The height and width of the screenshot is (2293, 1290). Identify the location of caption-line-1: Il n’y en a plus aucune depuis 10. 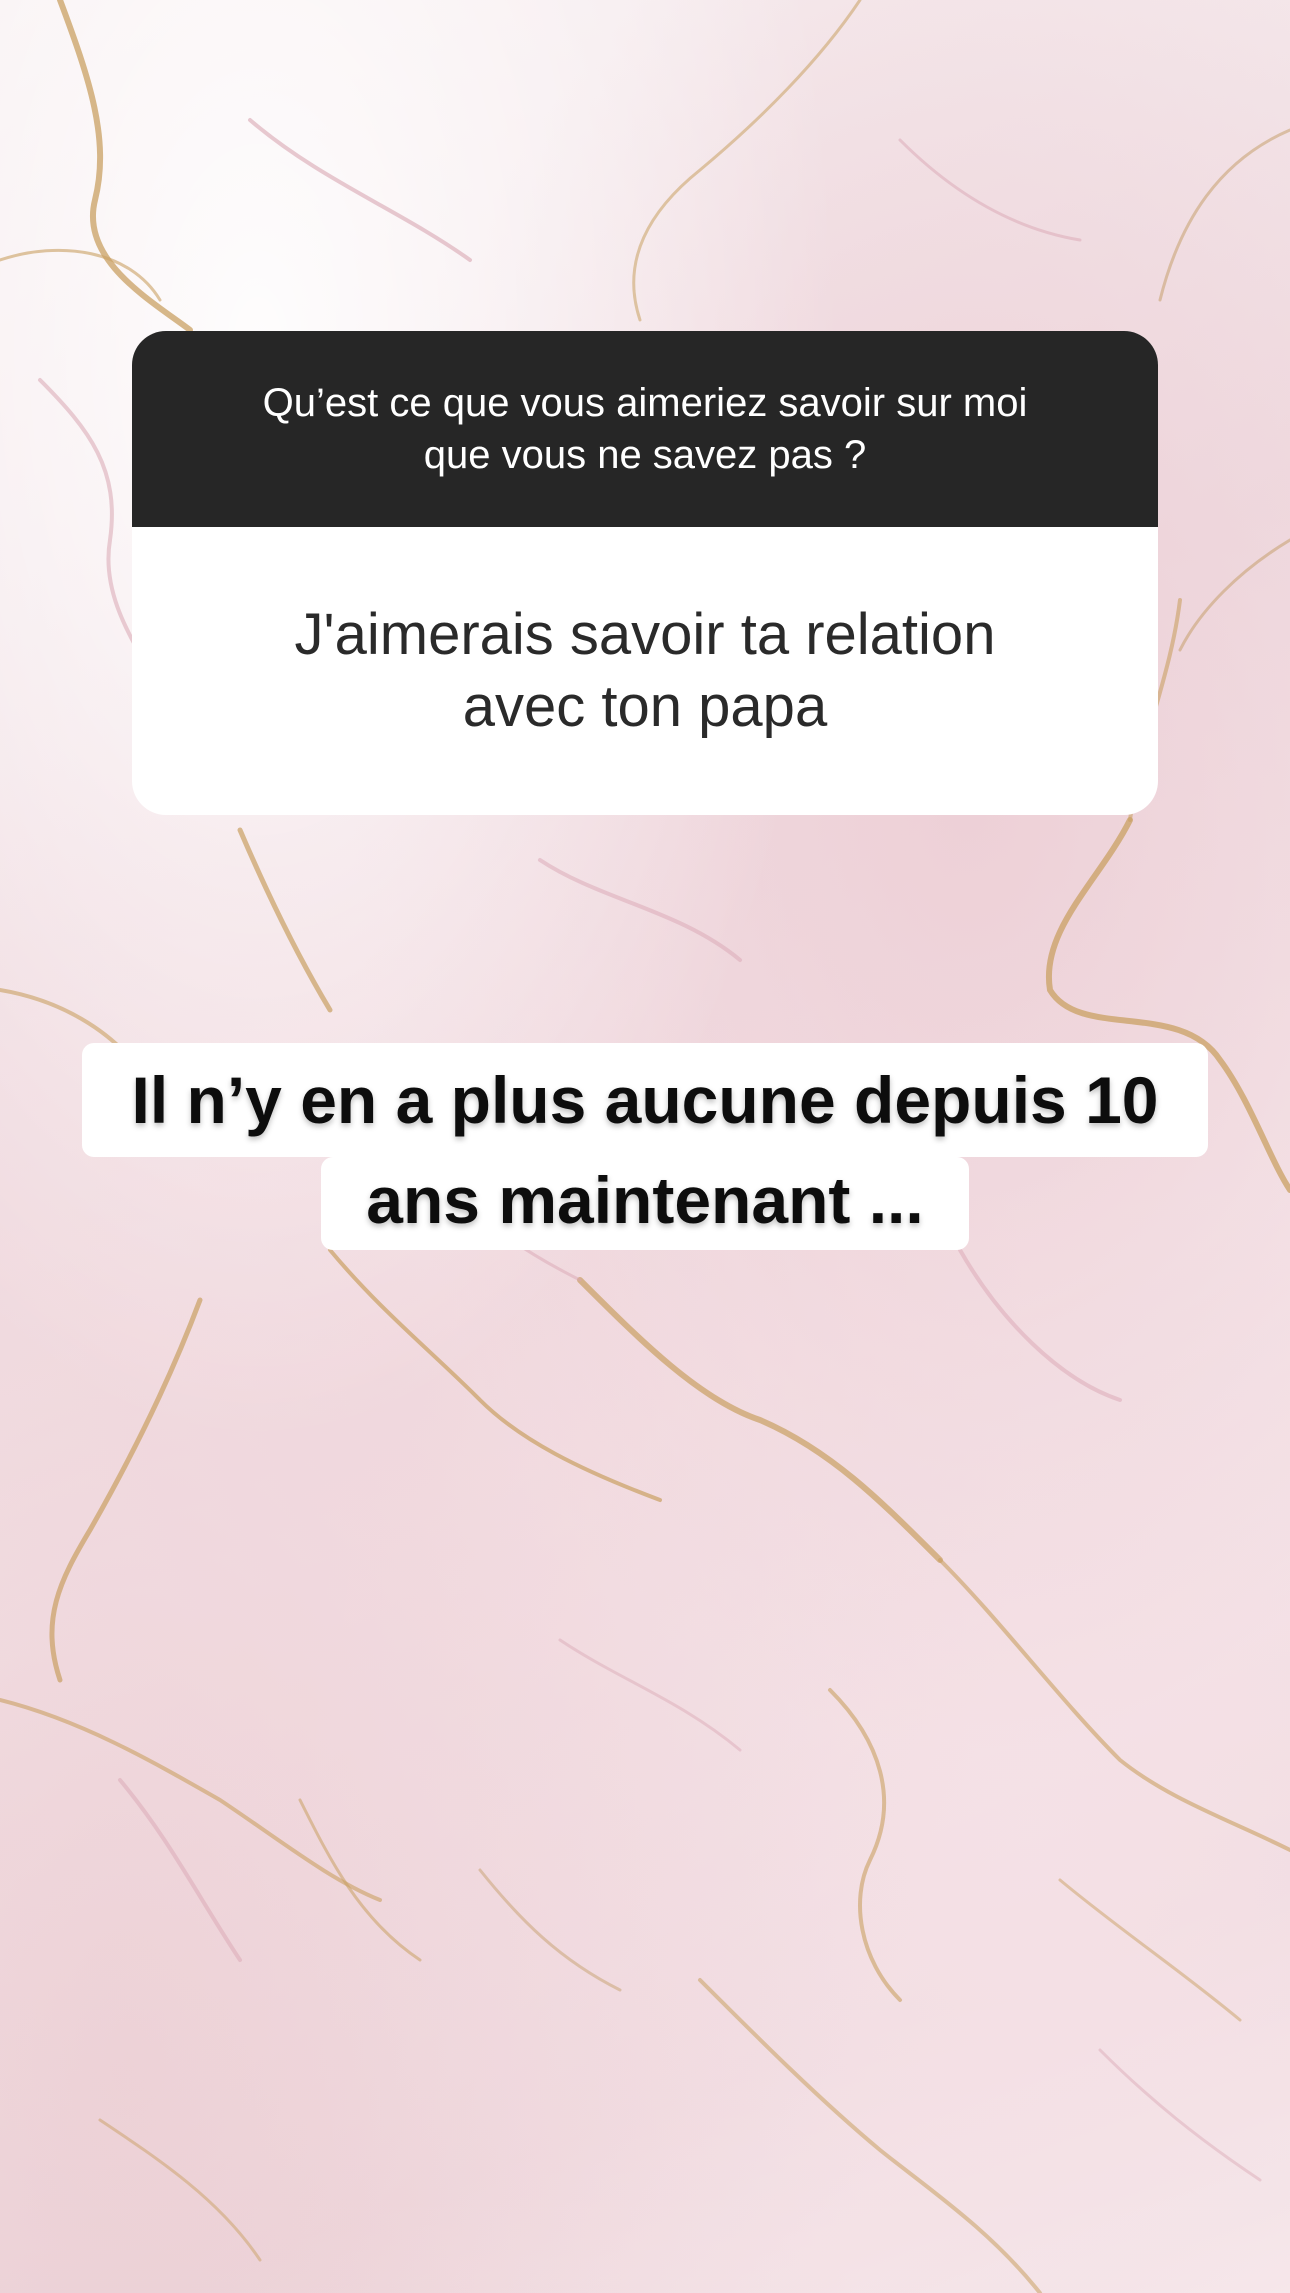
(645, 1100).